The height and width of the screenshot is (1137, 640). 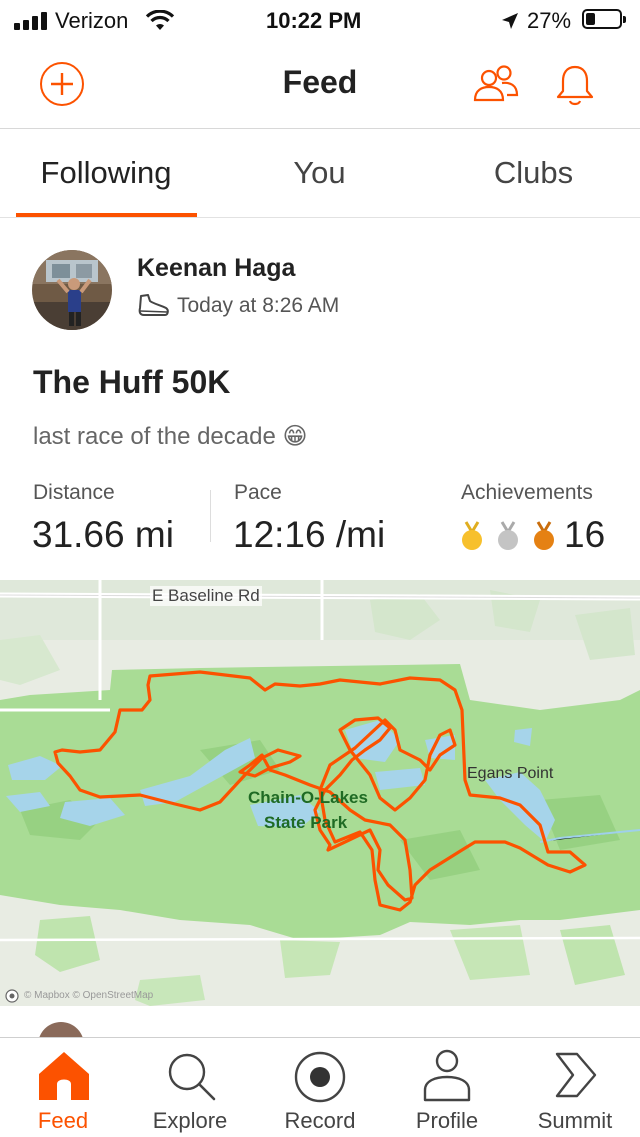 I want to click on nav-feed: Feed, so click(x=63, y=1087).